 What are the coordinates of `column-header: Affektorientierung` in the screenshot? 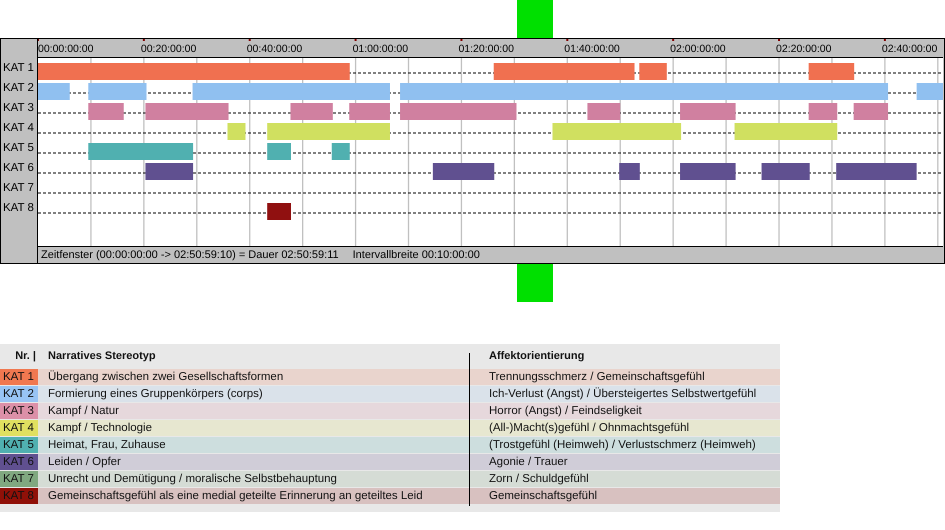 It's located at (537, 356).